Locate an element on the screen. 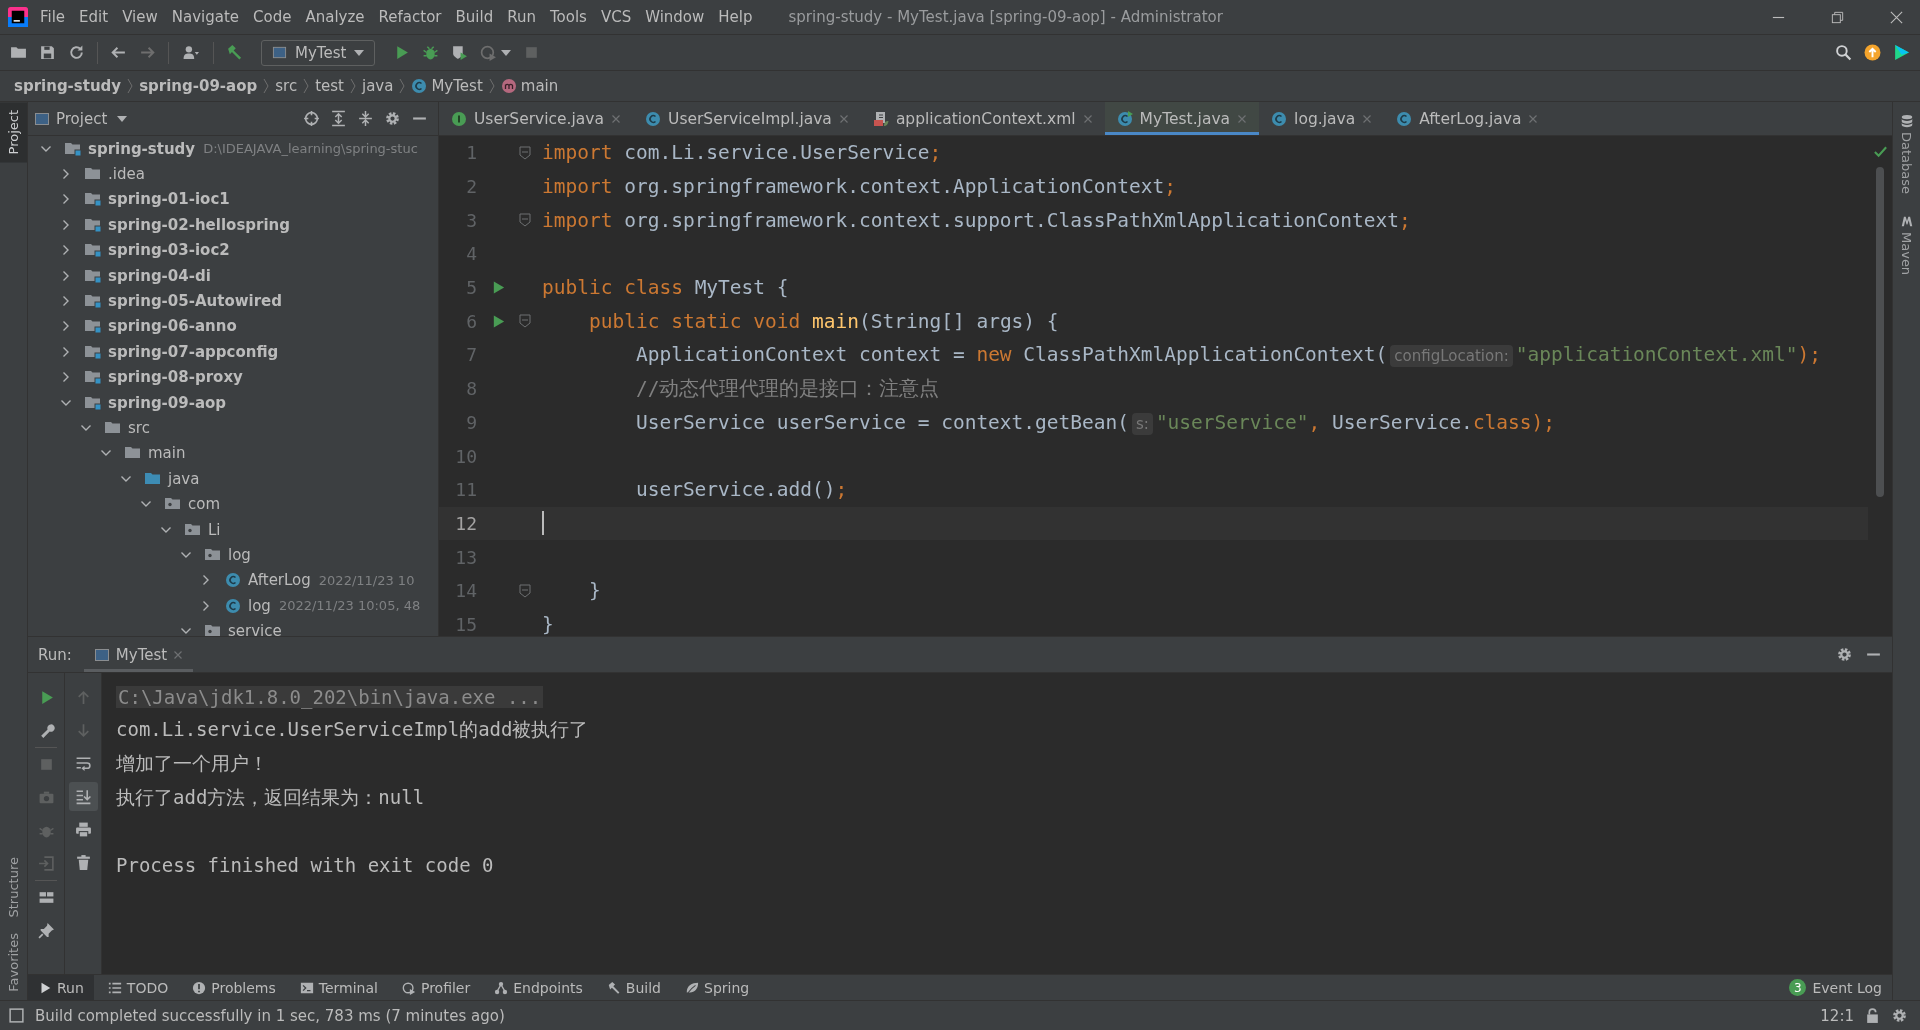 The height and width of the screenshot is (1030, 1920). editor-tab: UserServiceImpl.java is located at coordinates (747, 118).